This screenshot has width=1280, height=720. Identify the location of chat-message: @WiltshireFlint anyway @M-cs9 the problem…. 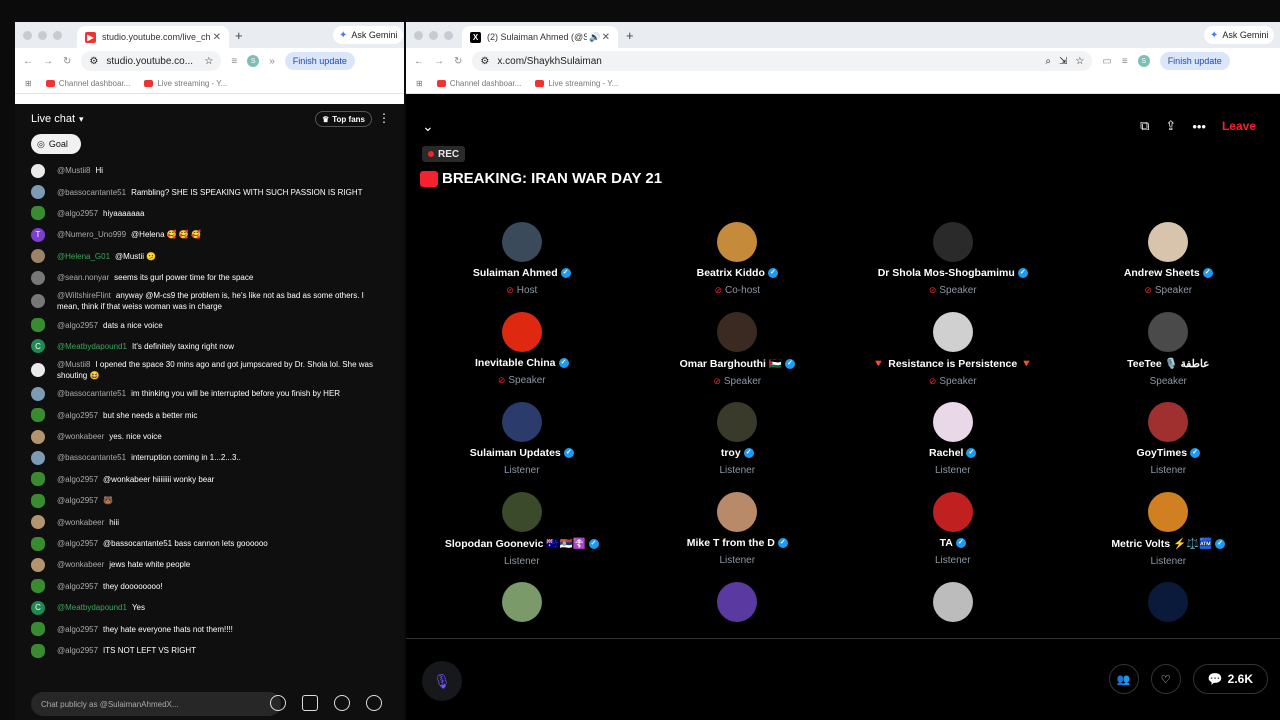
(209, 301).